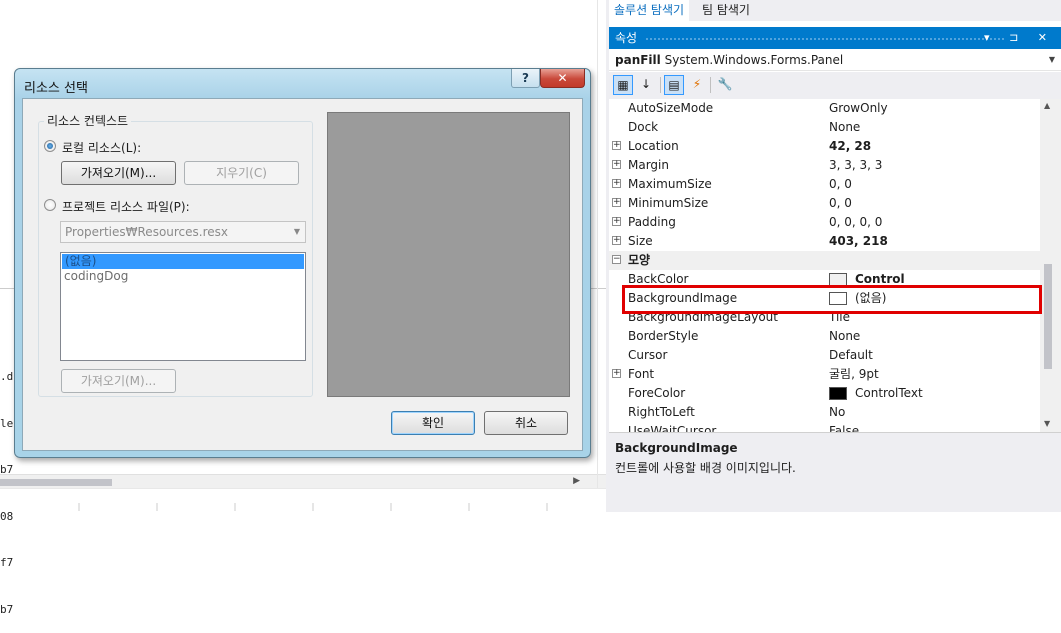  What do you see at coordinates (824, 412) in the screenshot?
I see `property-row: RightToLeft No` at bounding box center [824, 412].